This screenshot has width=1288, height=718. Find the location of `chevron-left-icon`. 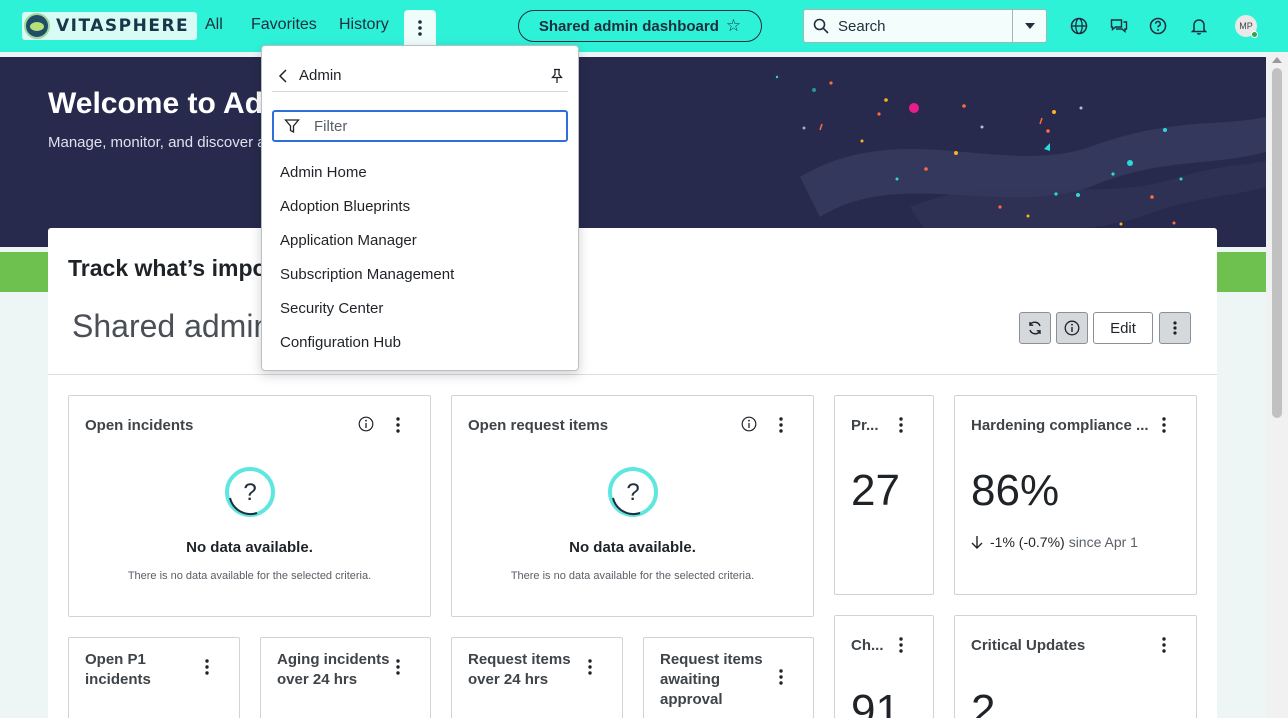

chevron-left-icon is located at coordinates (282, 75).